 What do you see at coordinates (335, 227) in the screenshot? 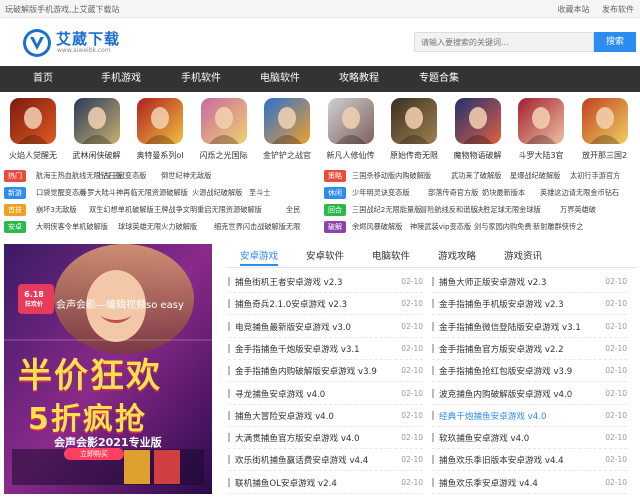
I see `category-tag: 破解` at bounding box center [335, 227].